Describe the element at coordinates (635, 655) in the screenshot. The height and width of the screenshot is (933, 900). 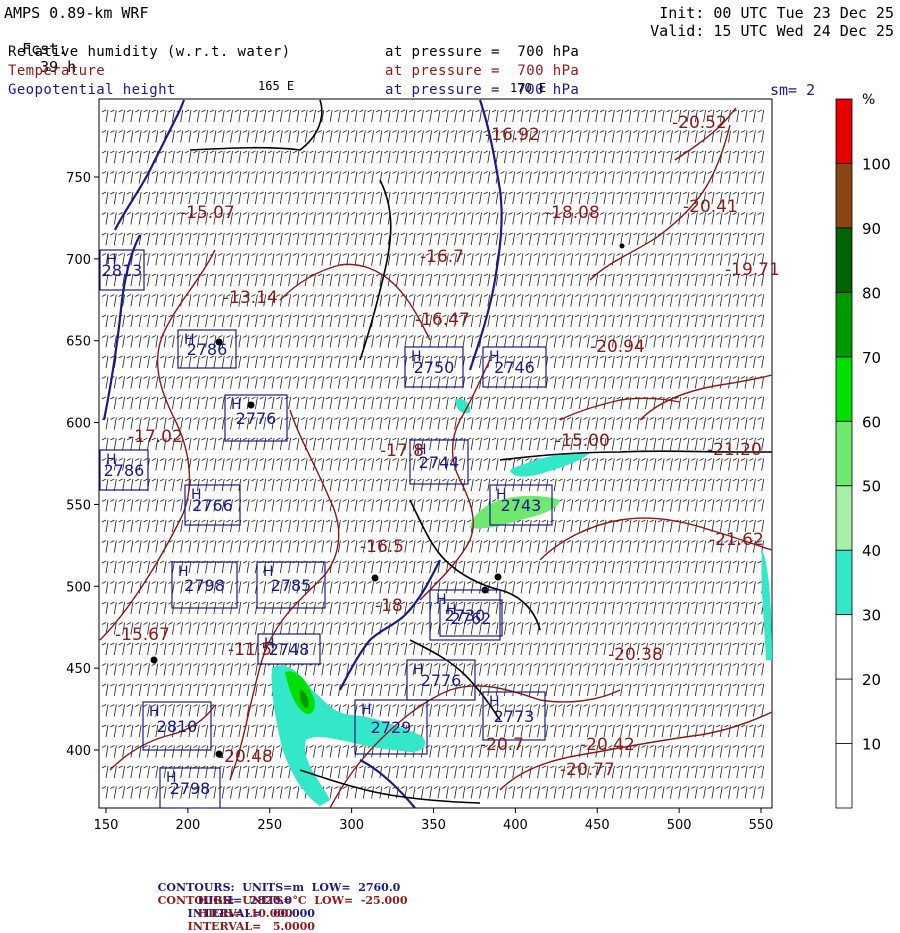
I see `temperature-label: -20.38` at that location.